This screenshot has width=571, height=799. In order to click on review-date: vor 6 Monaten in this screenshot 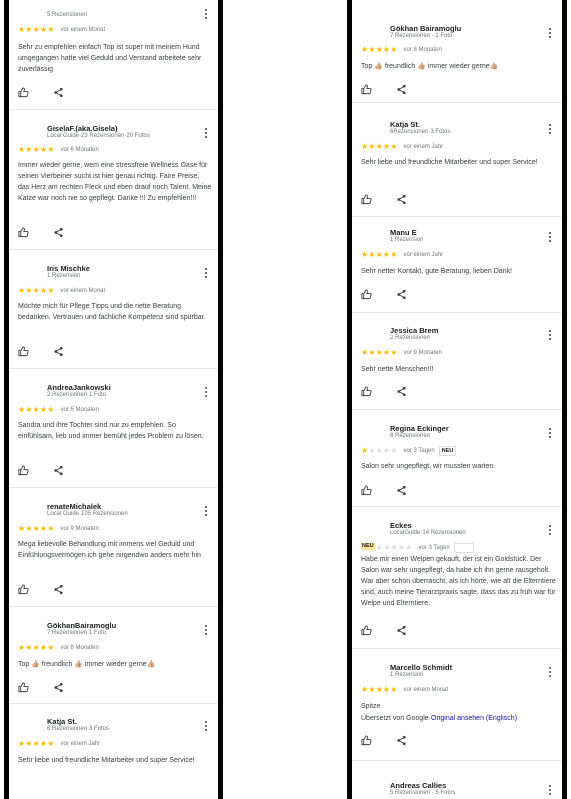, I will do `click(79, 150)`.